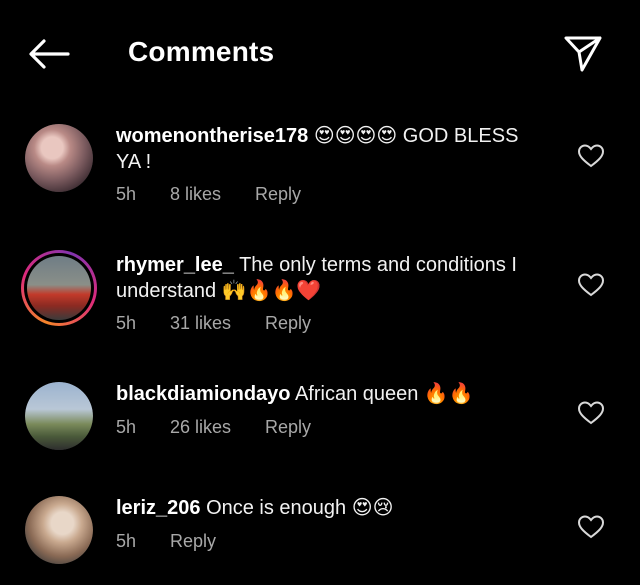 The width and height of the screenshot is (640, 585). I want to click on back-button, so click(49, 54).